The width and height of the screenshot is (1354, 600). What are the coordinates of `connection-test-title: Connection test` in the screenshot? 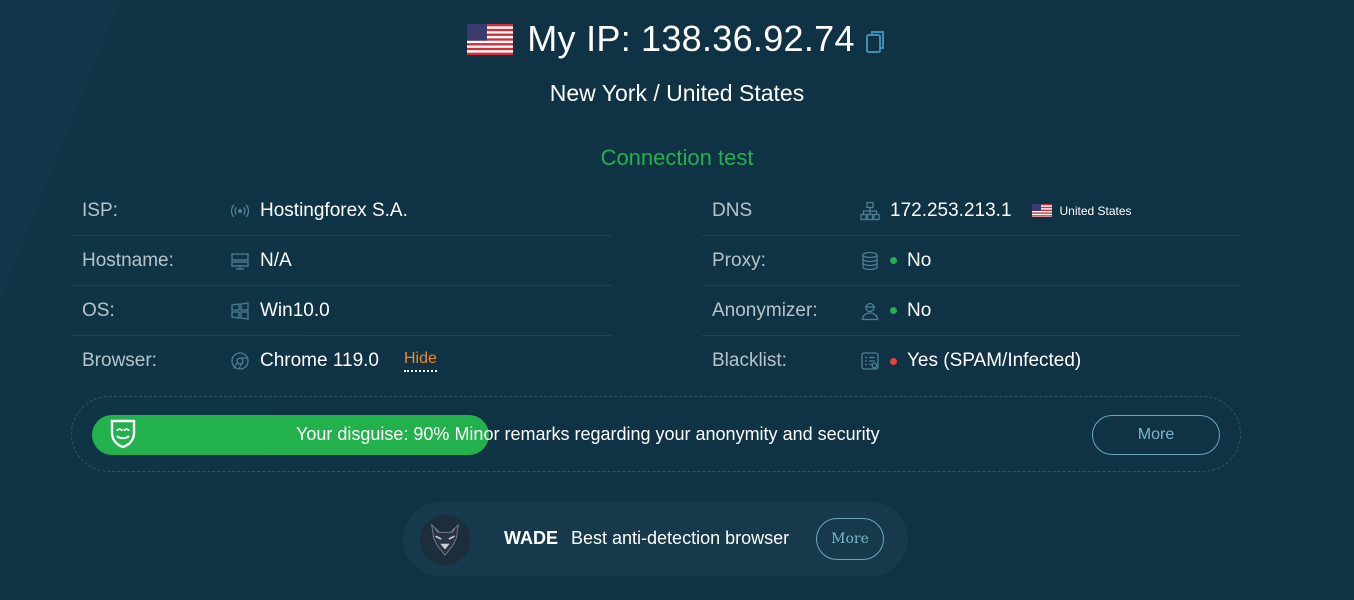 It's located at (677, 157).